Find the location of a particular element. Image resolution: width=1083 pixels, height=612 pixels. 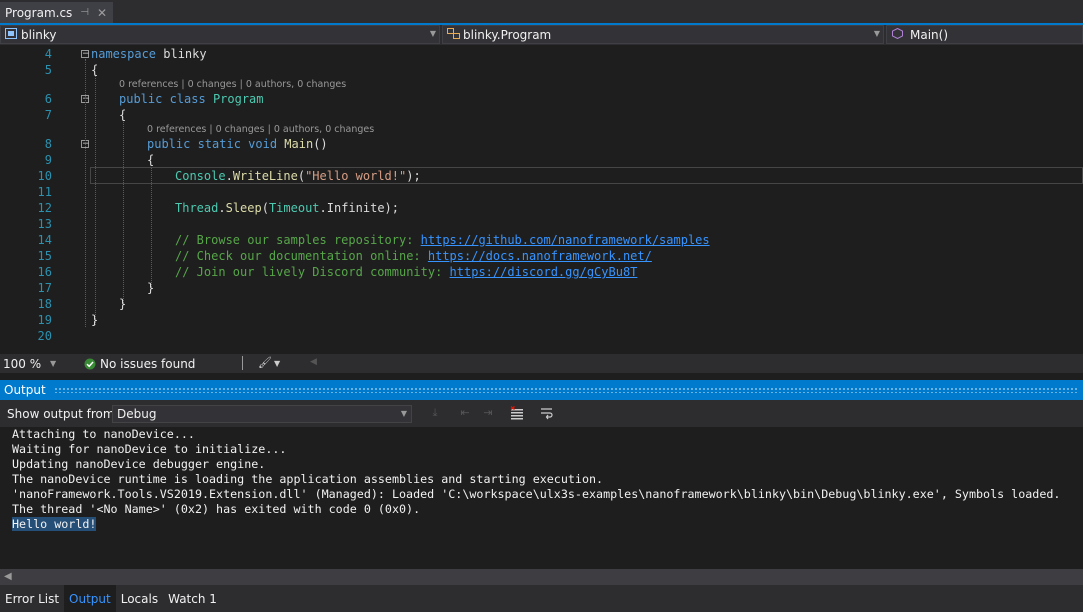

code-line: Thread.Sleep(Timeout.Infinite); is located at coordinates (287, 208).